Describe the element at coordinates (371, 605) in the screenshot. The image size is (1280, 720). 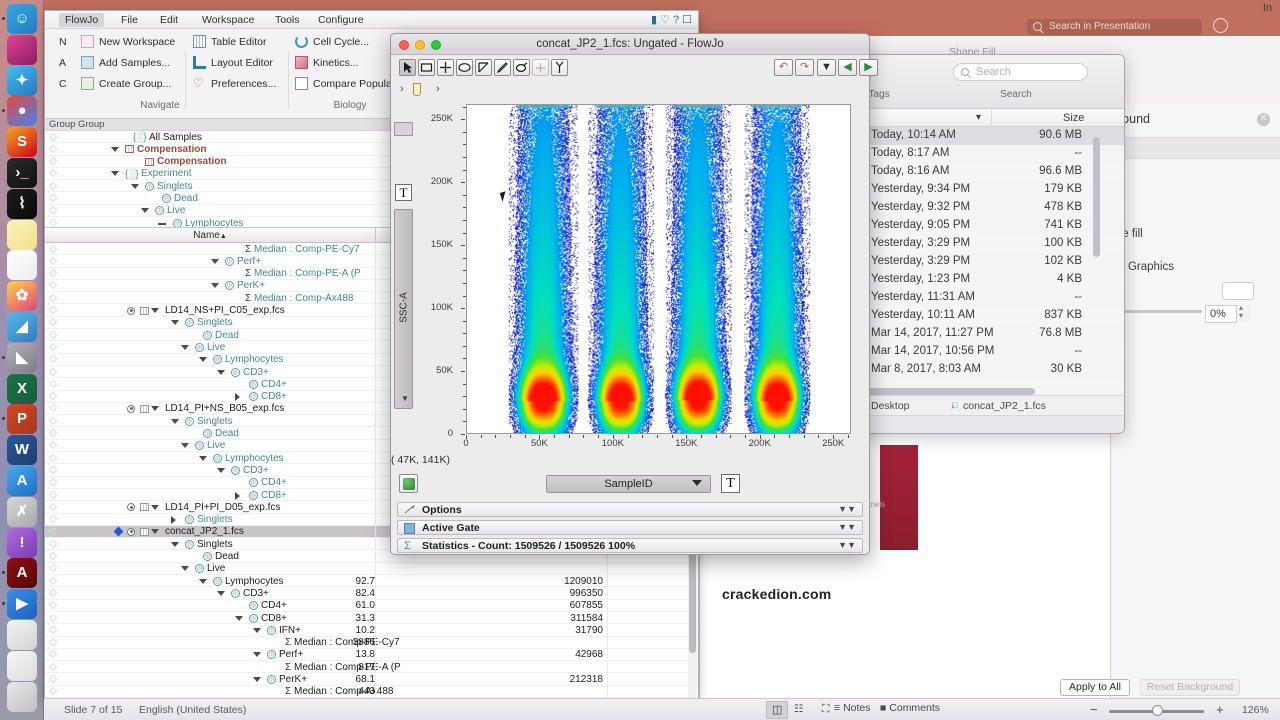
I see `table-row: ◎ CD4+ 61.0 607855` at that location.